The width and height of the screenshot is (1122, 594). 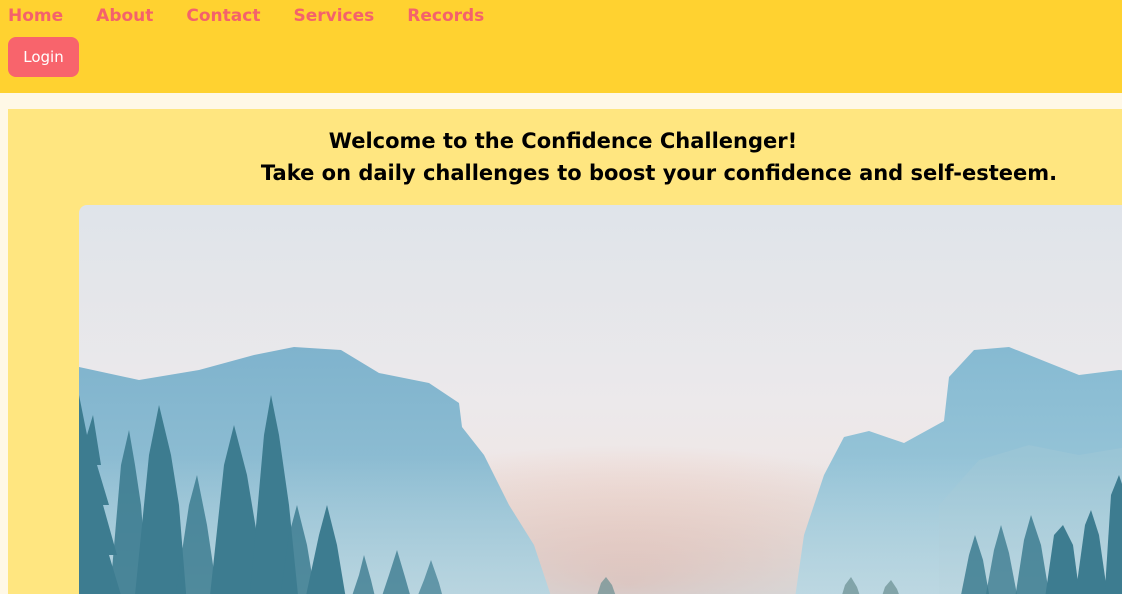 I want to click on nav-link-about: About, so click(x=124, y=16).